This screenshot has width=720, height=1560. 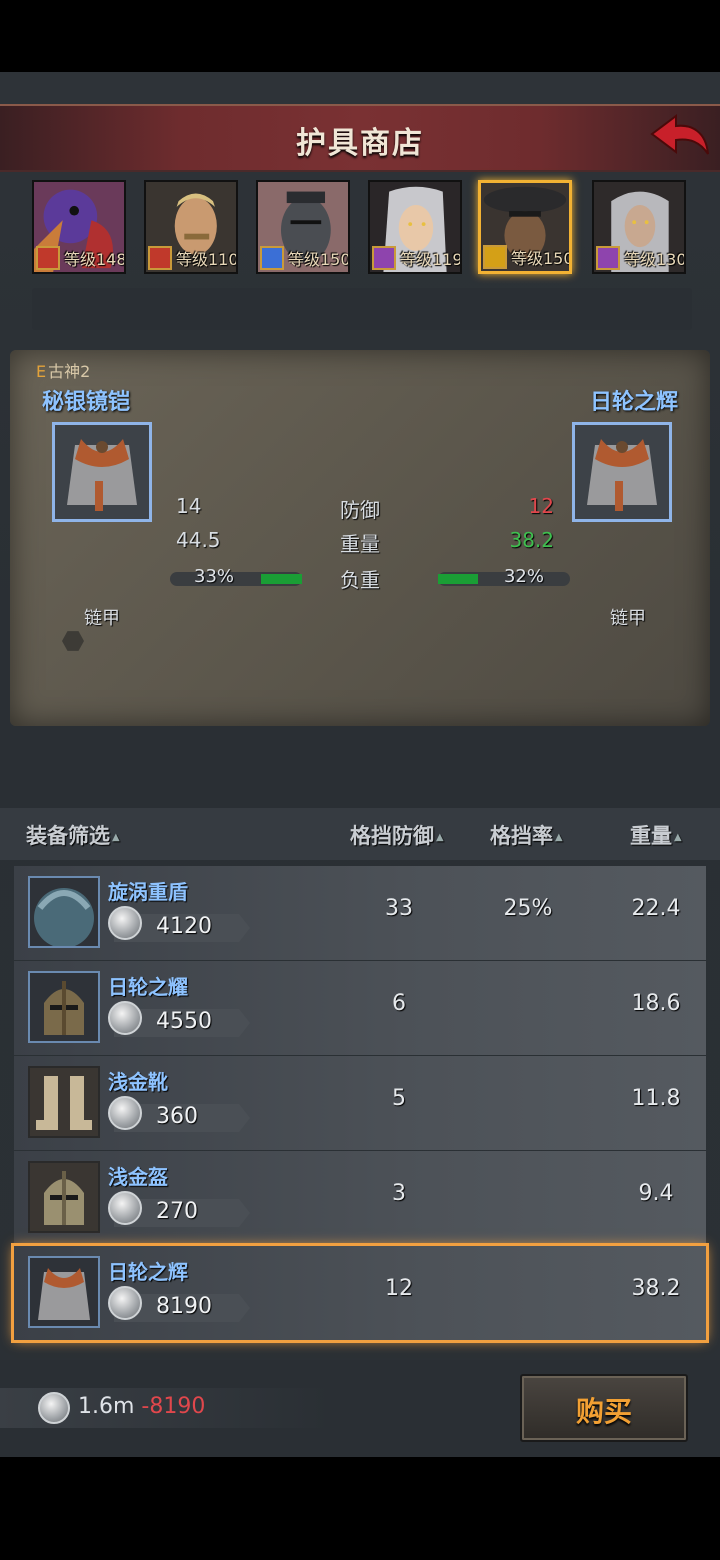 What do you see at coordinates (458, 579) in the screenshot?
I see `candidate-load-fill` at bounding box center [458, 579].